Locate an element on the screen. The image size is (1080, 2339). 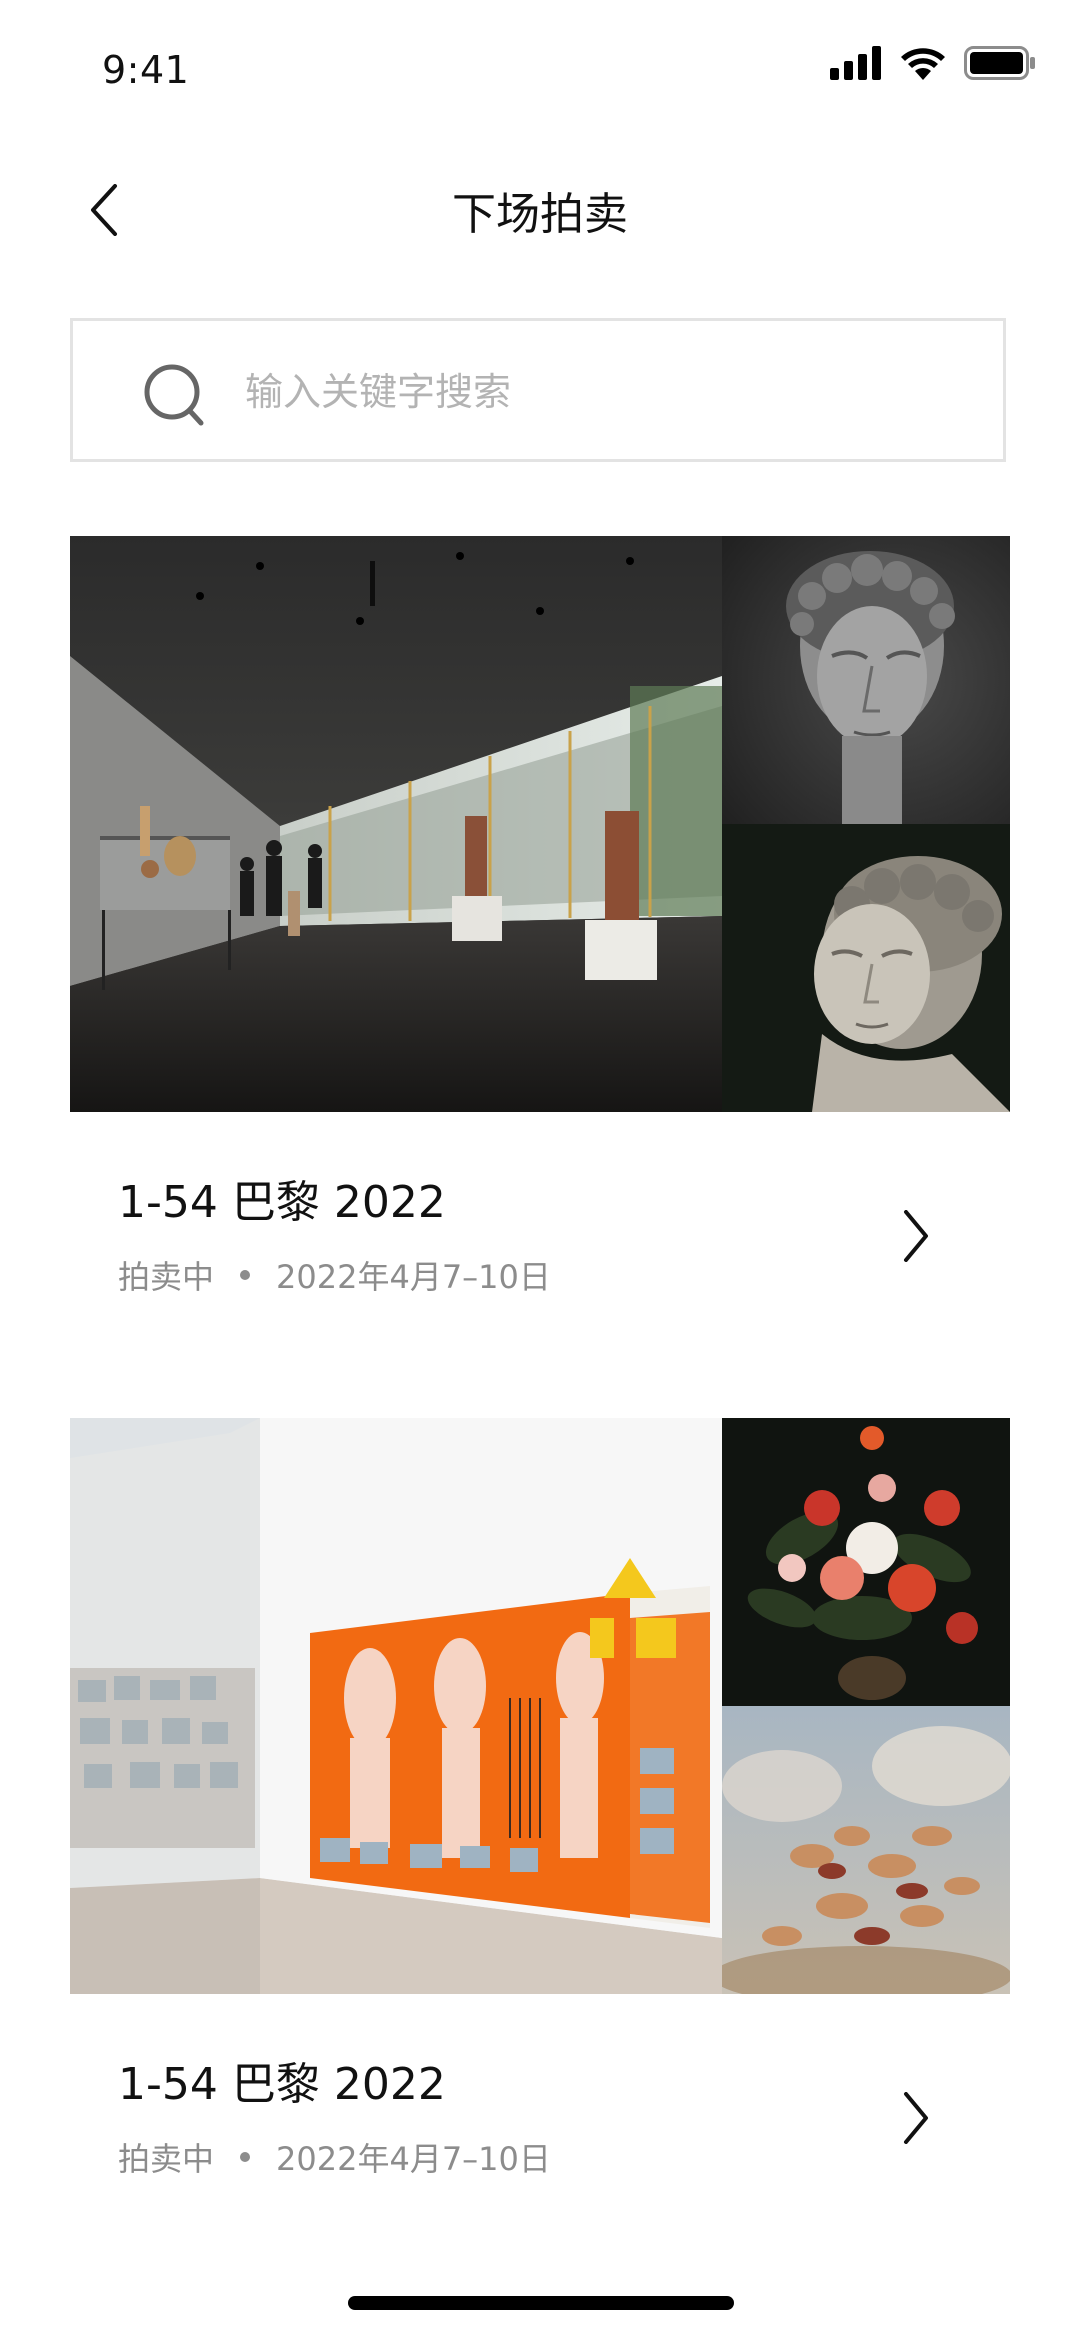
status-icons is located at coordinates (933, 63).